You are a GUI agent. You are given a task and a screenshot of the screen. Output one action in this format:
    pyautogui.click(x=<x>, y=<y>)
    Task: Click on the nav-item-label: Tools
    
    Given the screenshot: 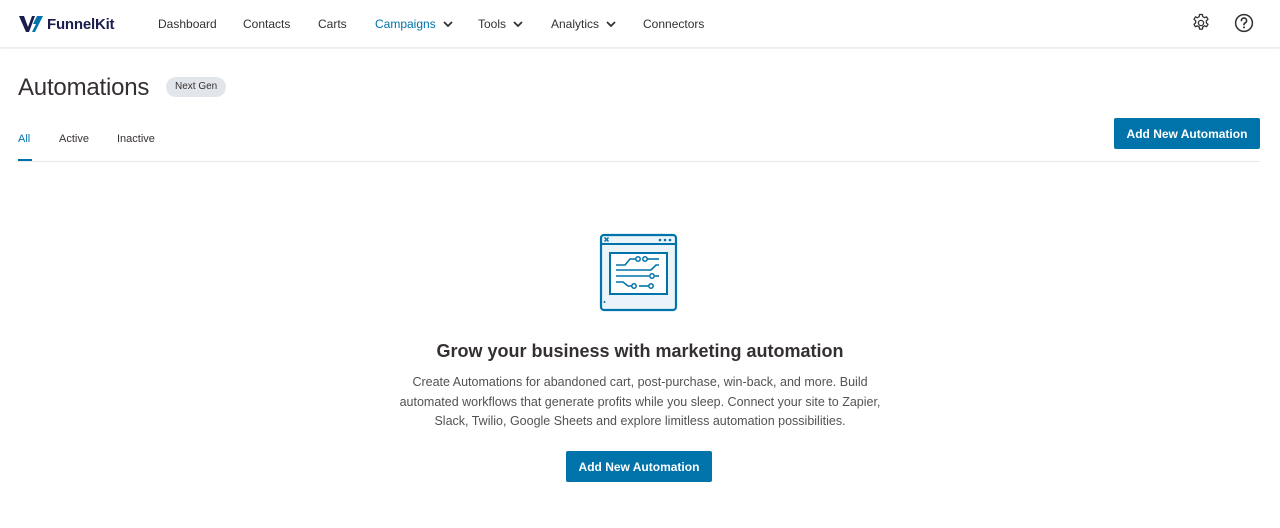 What is the action you would take?
    pyautogui.click(x=492, y=24)
    